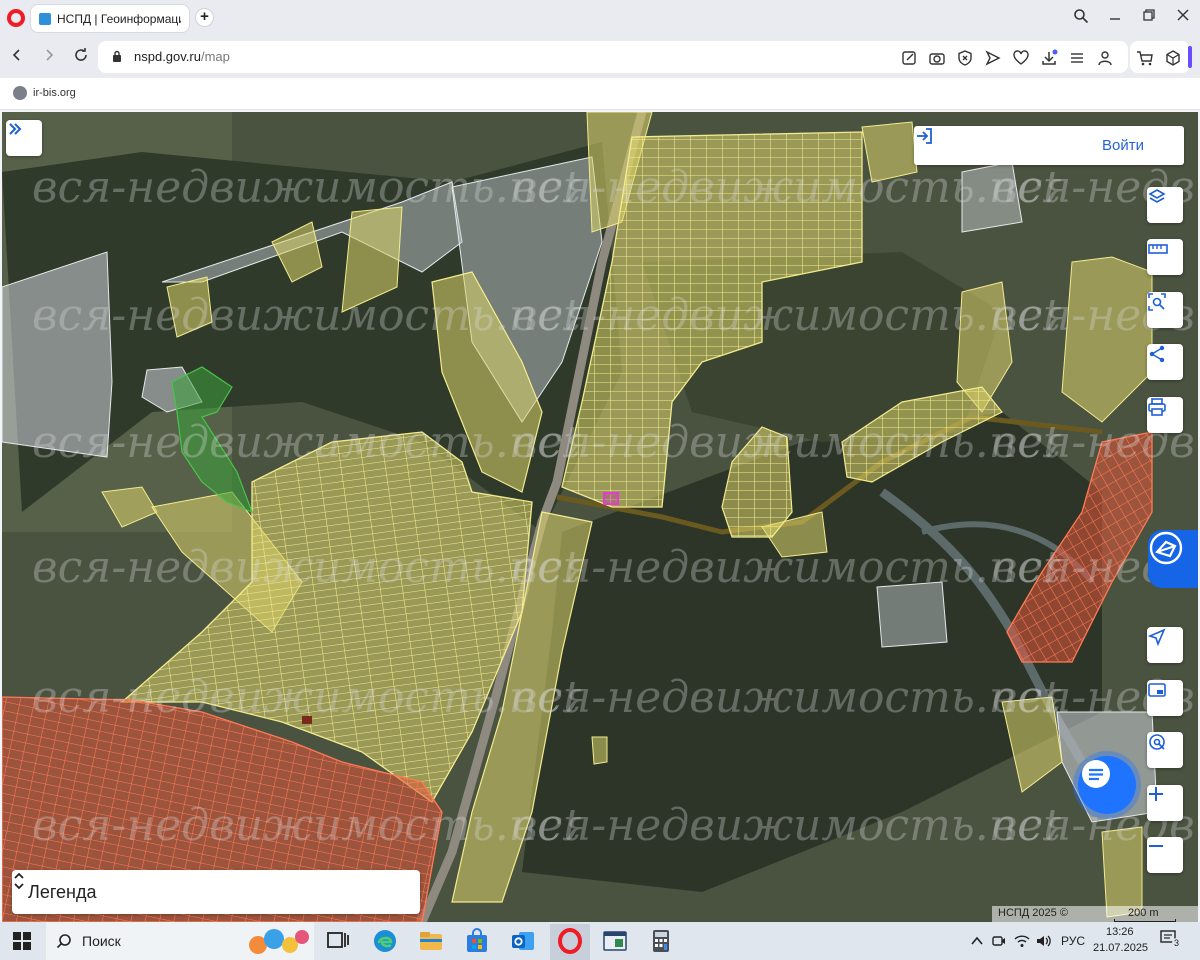 Image resolution: width=1200 pixels, height=960 pixels. Describe the element at coordinates (81, 58) in the screenshot. I see `reload-icon` at that location.